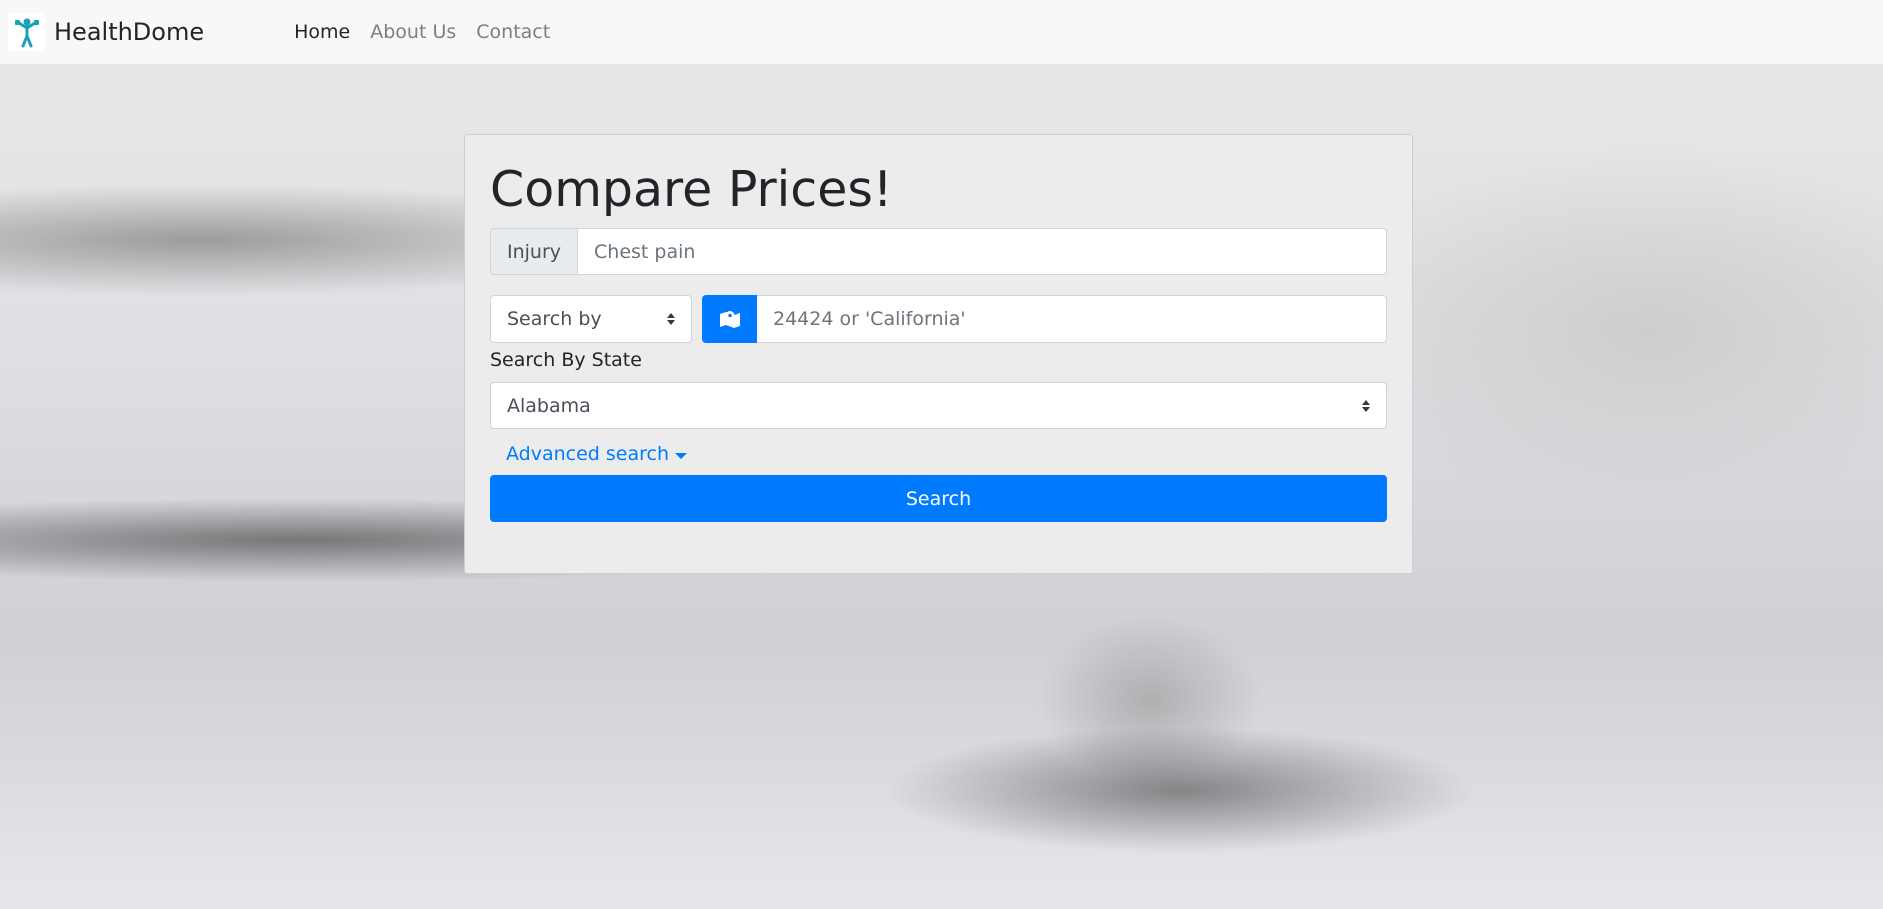 This screenshot has width=1883, height=909. I want to click on location-input, so click(1072, 319).